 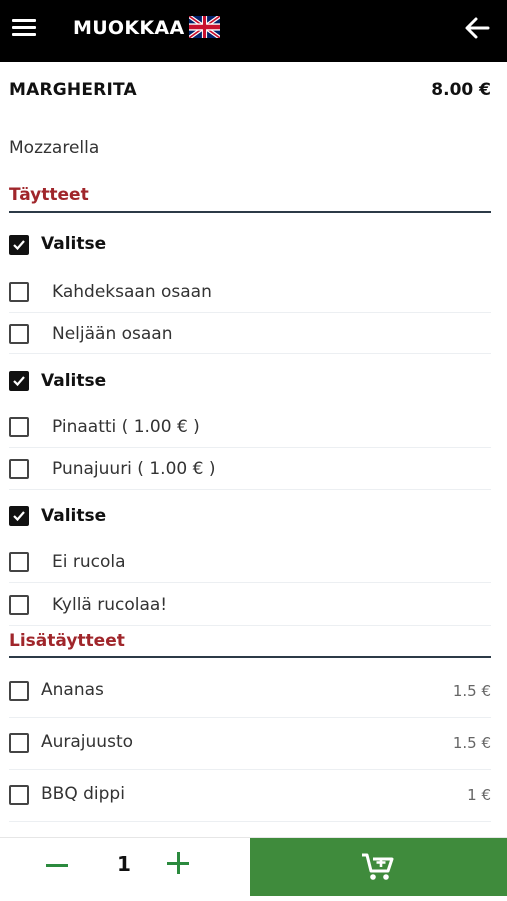 I want to click on section-title-lisataytteet: Lisätäytteet, so click(x=67, y=641).